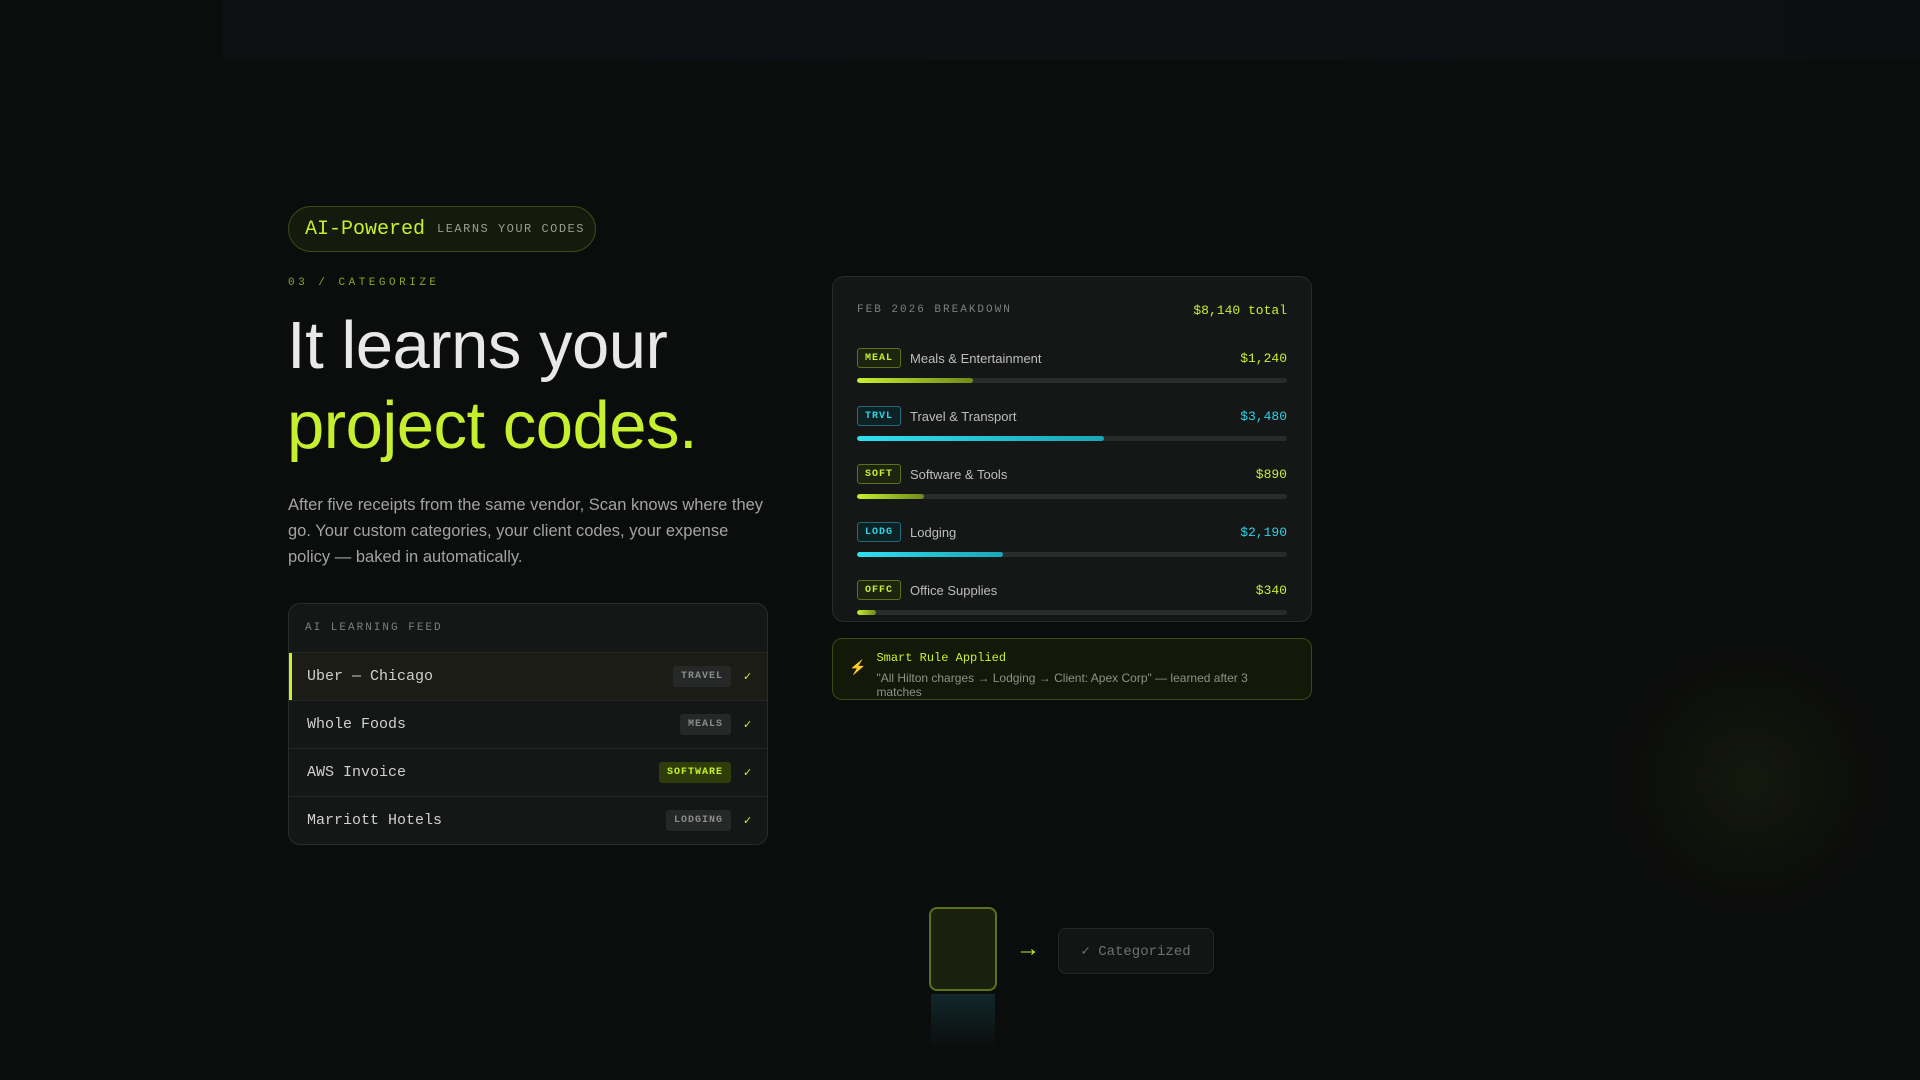 The width and height of the screenshot is (1920, 1080). I want to click on smart-rule-title: Smart Rule Applied, so click(941, 658).